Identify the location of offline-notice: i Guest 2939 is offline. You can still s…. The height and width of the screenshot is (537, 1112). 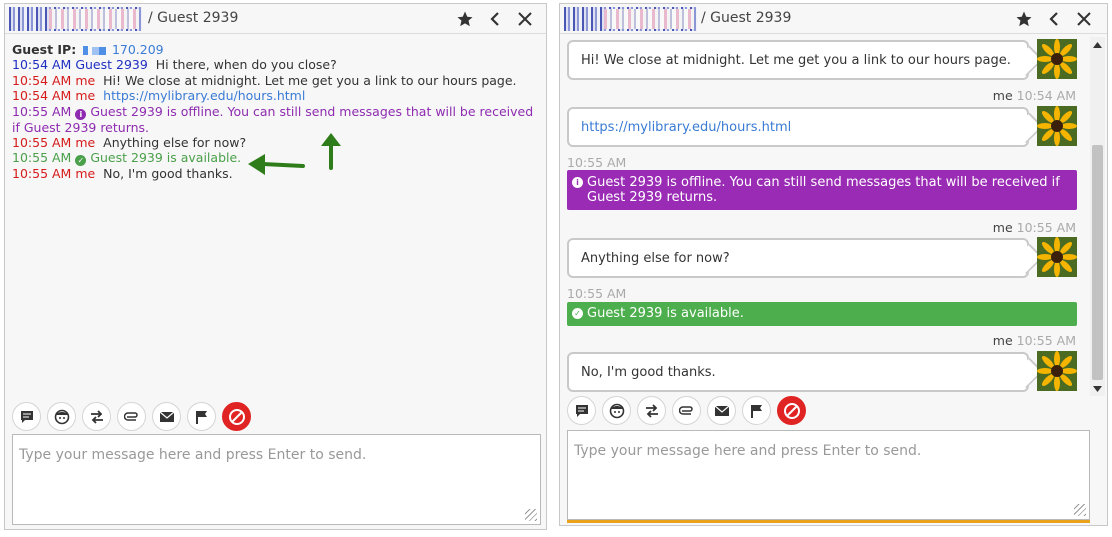
(822, 190).